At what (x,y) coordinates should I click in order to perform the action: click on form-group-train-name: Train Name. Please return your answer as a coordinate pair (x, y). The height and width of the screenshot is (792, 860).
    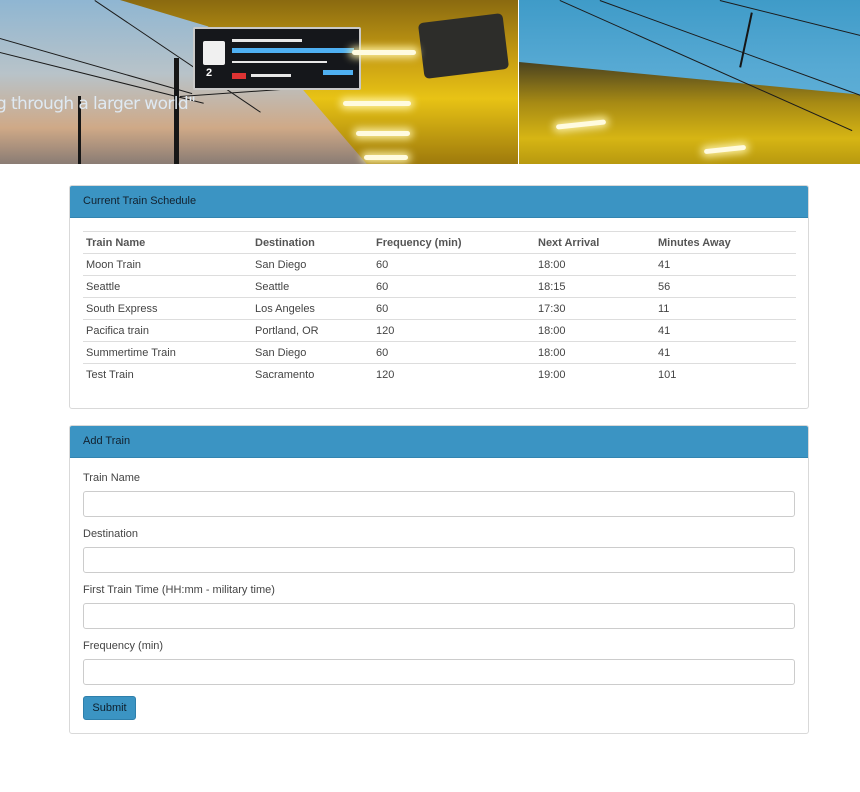
    Looking at the image, I should click on (439, 494).